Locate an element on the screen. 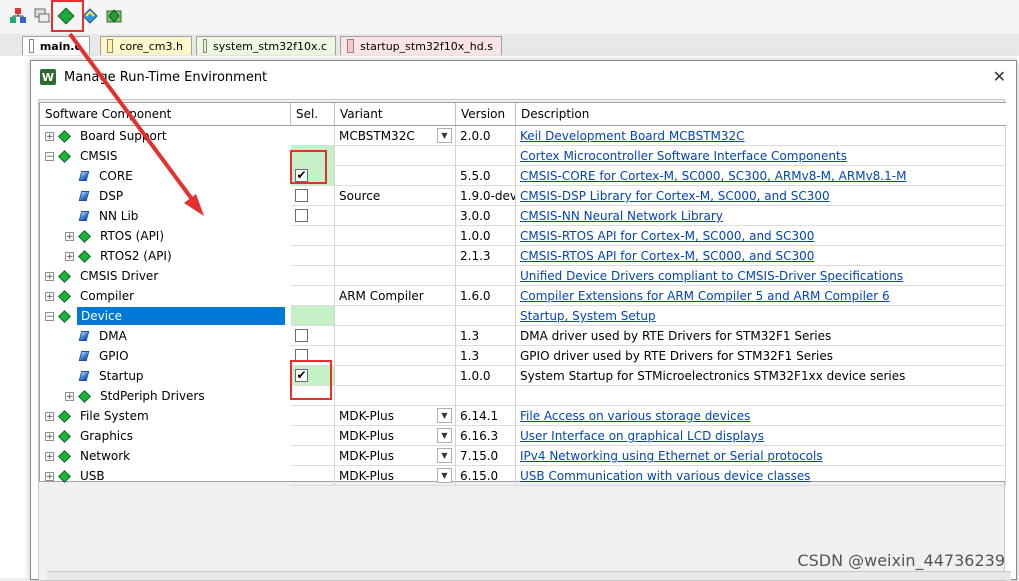 The width and height of the screenshot is (1019, 581). watermark: CSDN @weixin_44736239 is located at coordinates (901, 560).